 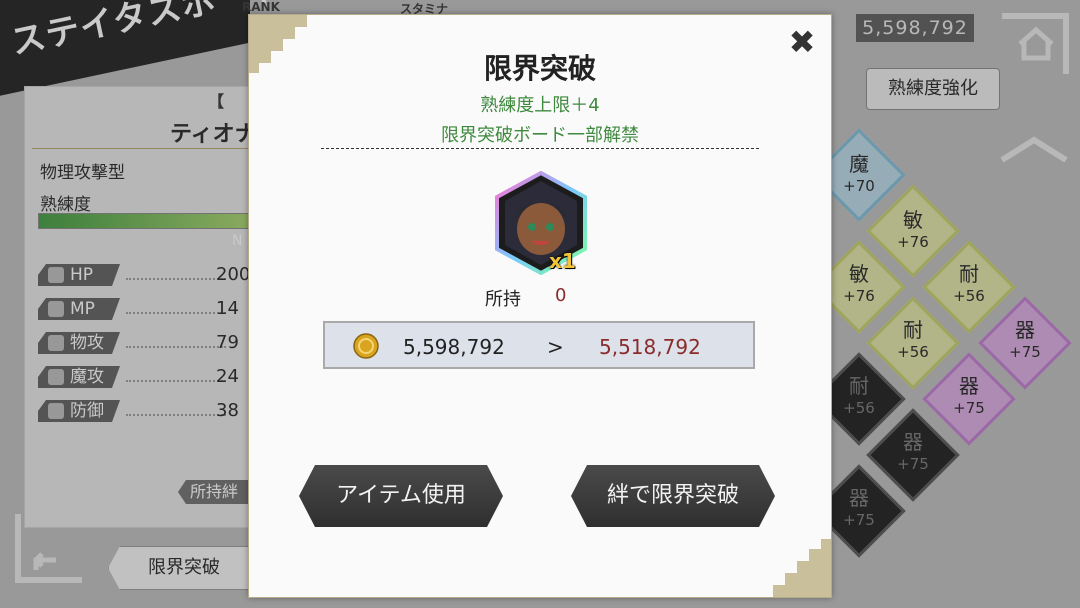 What do you see at coordinates (366, 346) in the screenshot?
I see `coin-icon` at bounding box center [366, 346].